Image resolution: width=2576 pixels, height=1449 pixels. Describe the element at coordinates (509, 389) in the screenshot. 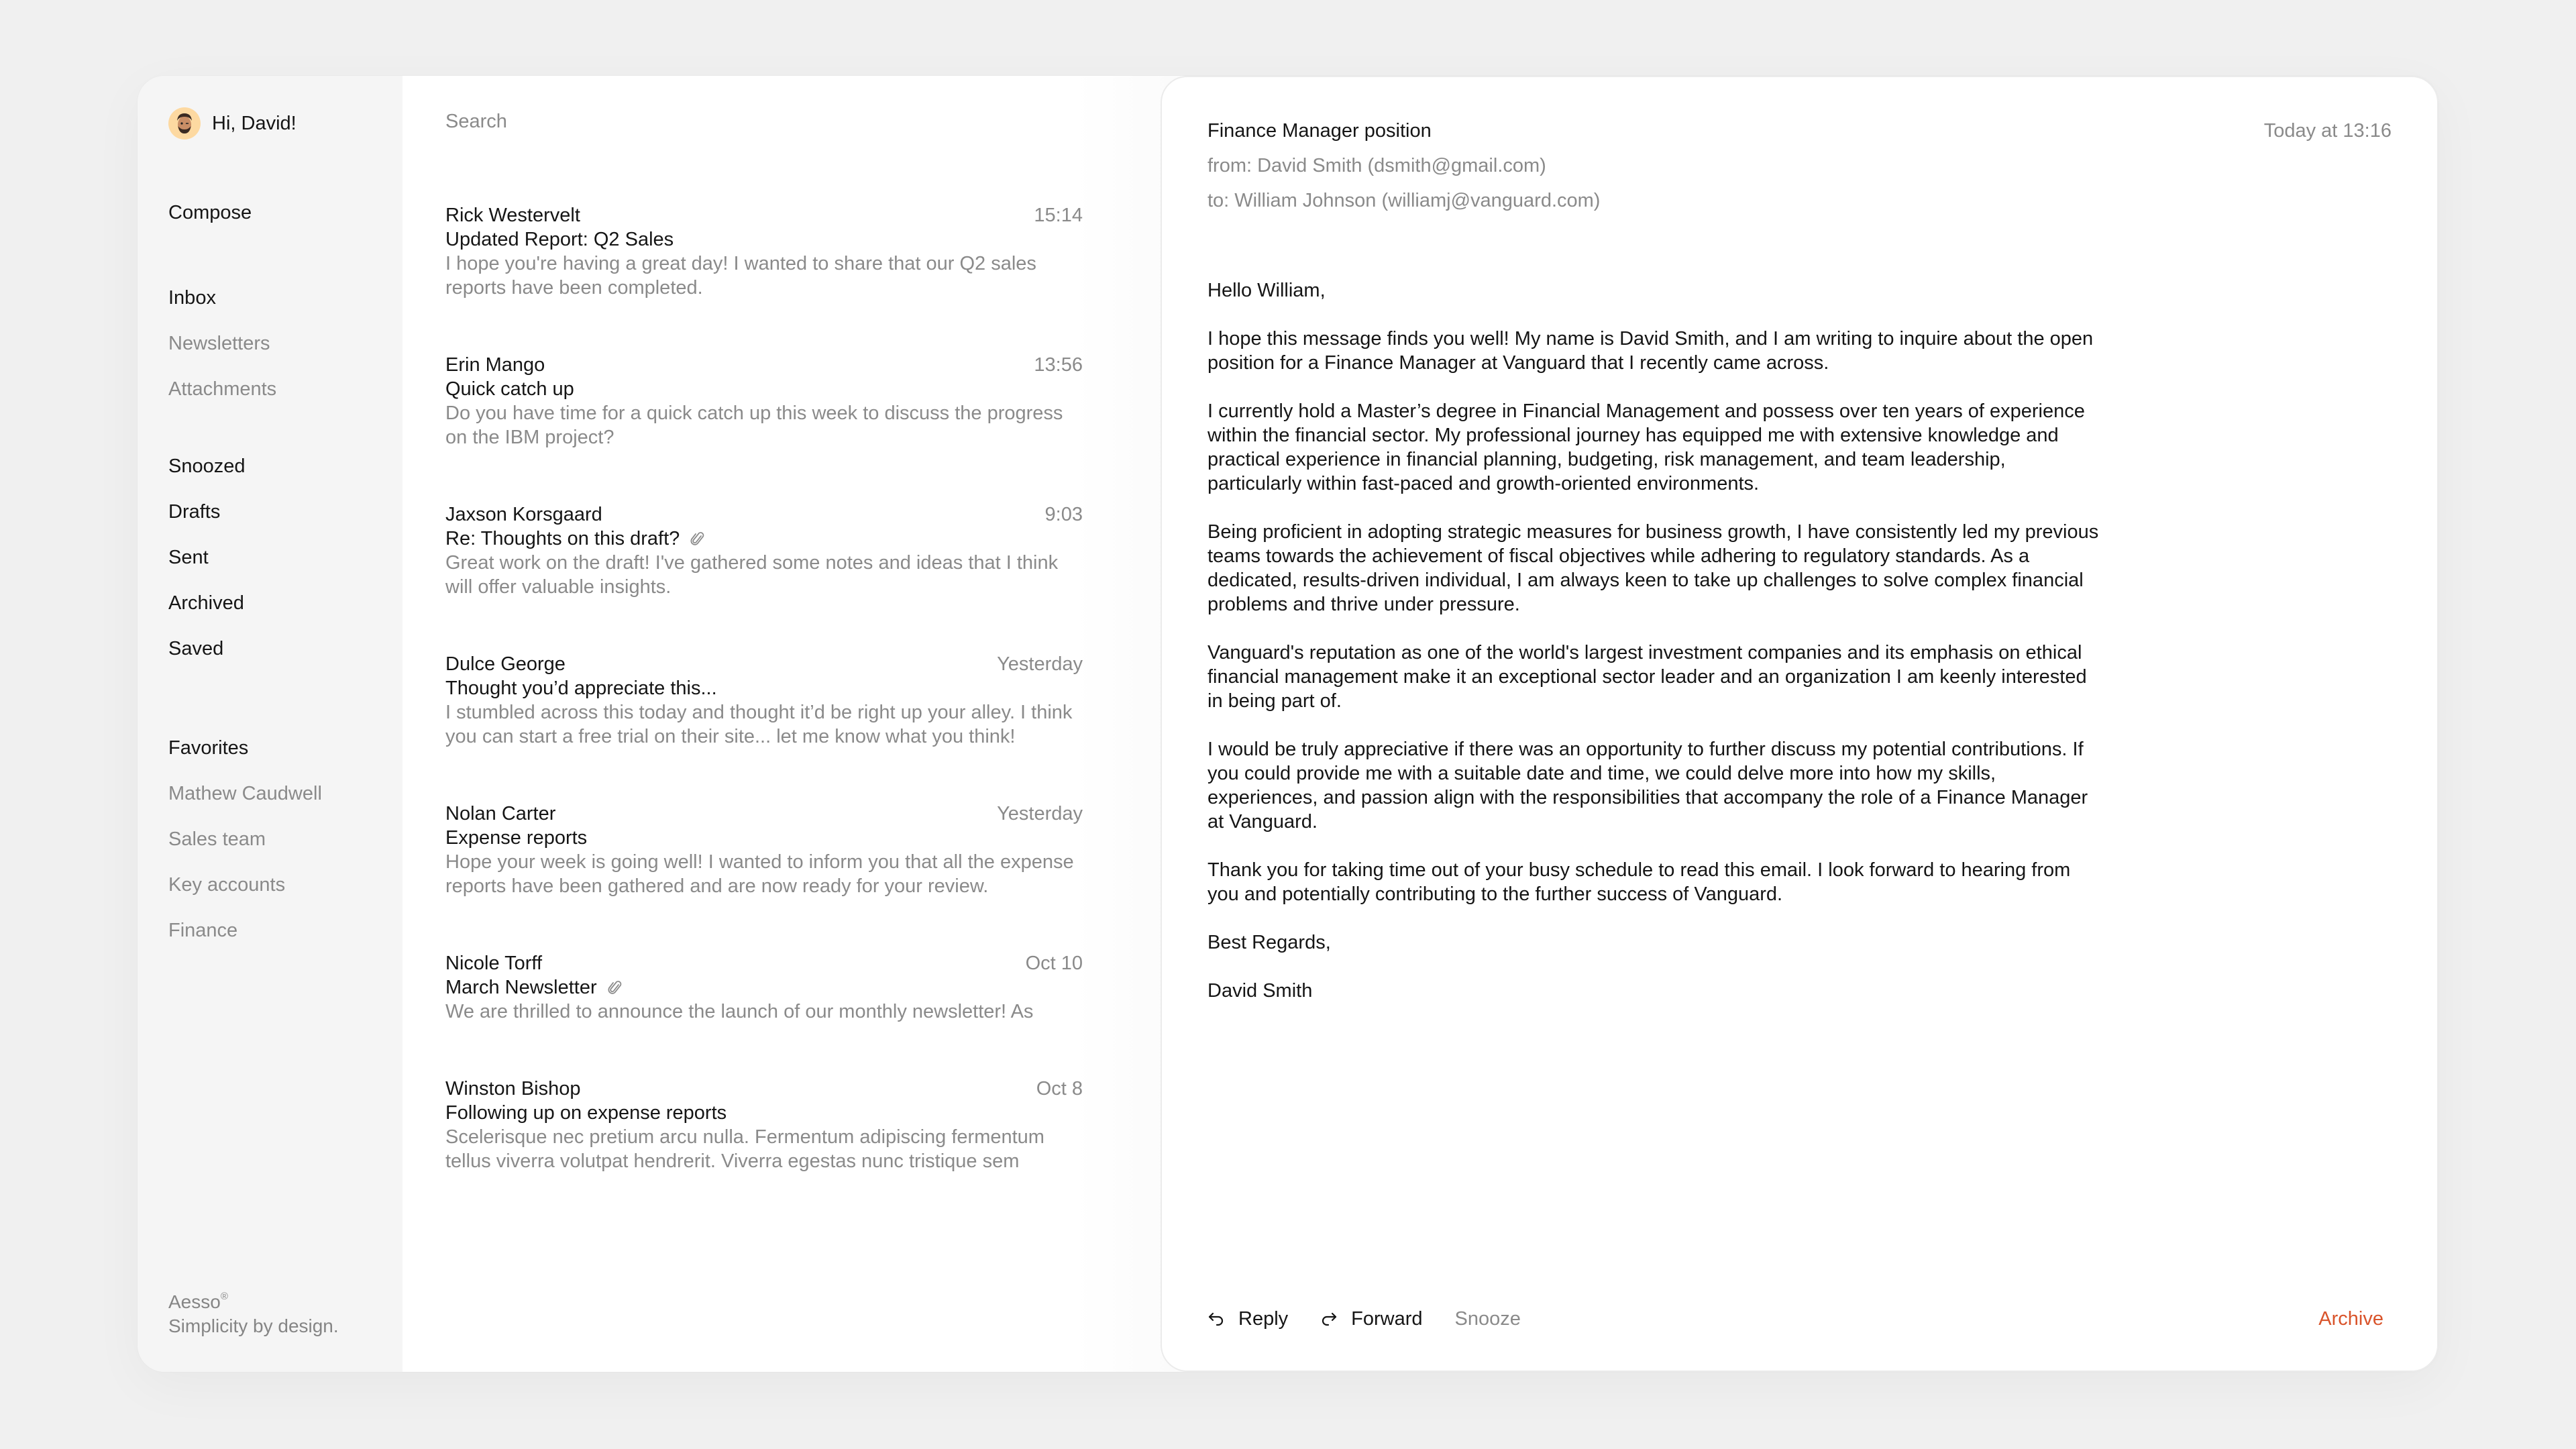

I see `email-subject-text: Quick catch up` at that location.